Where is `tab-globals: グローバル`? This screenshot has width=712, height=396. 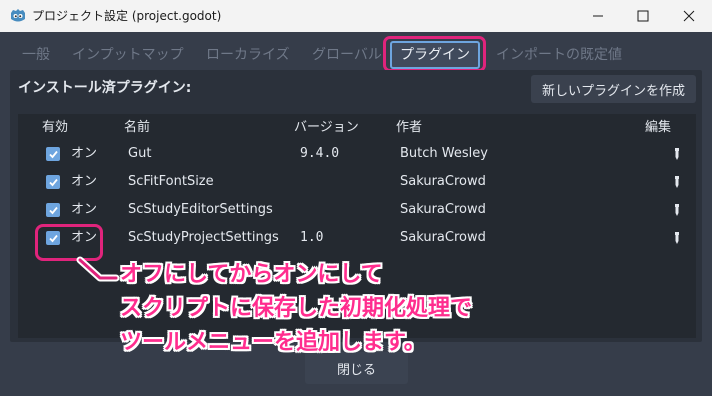
tab-globals: グローバル is located at coordinates (347, 55).